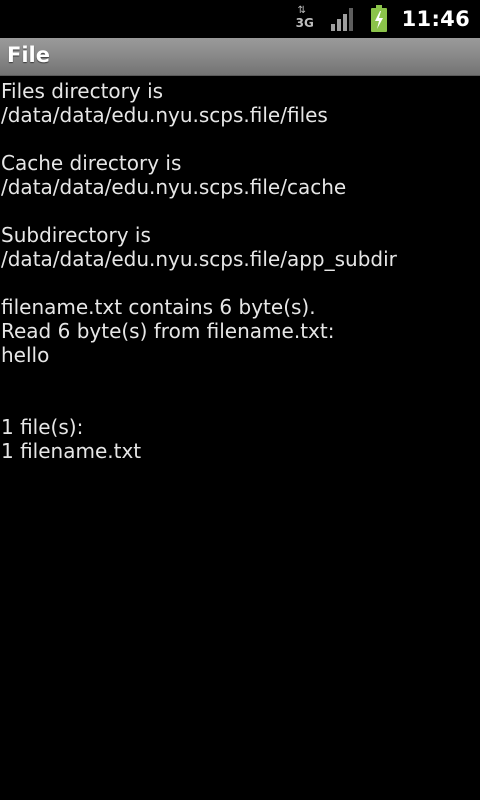 The height and width of the screenshot is (800, 480). I want to click on text-line: Cache directory is, so click(91, 163).